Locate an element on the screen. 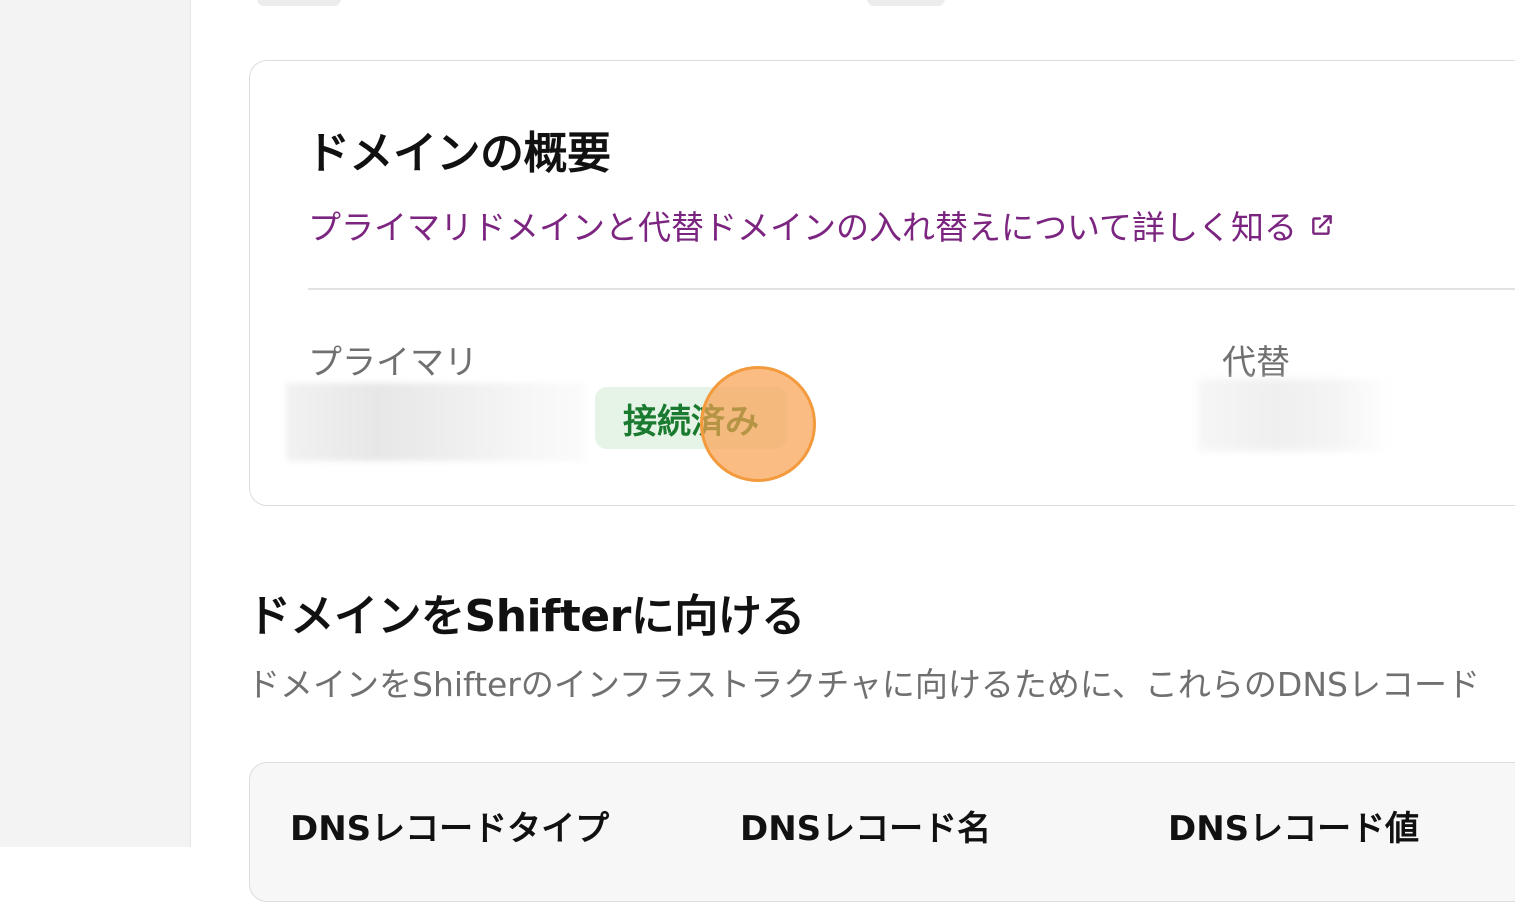 The image size is (1515, 902). primary-domain-value-redacted is located at coordinates (436, 422).